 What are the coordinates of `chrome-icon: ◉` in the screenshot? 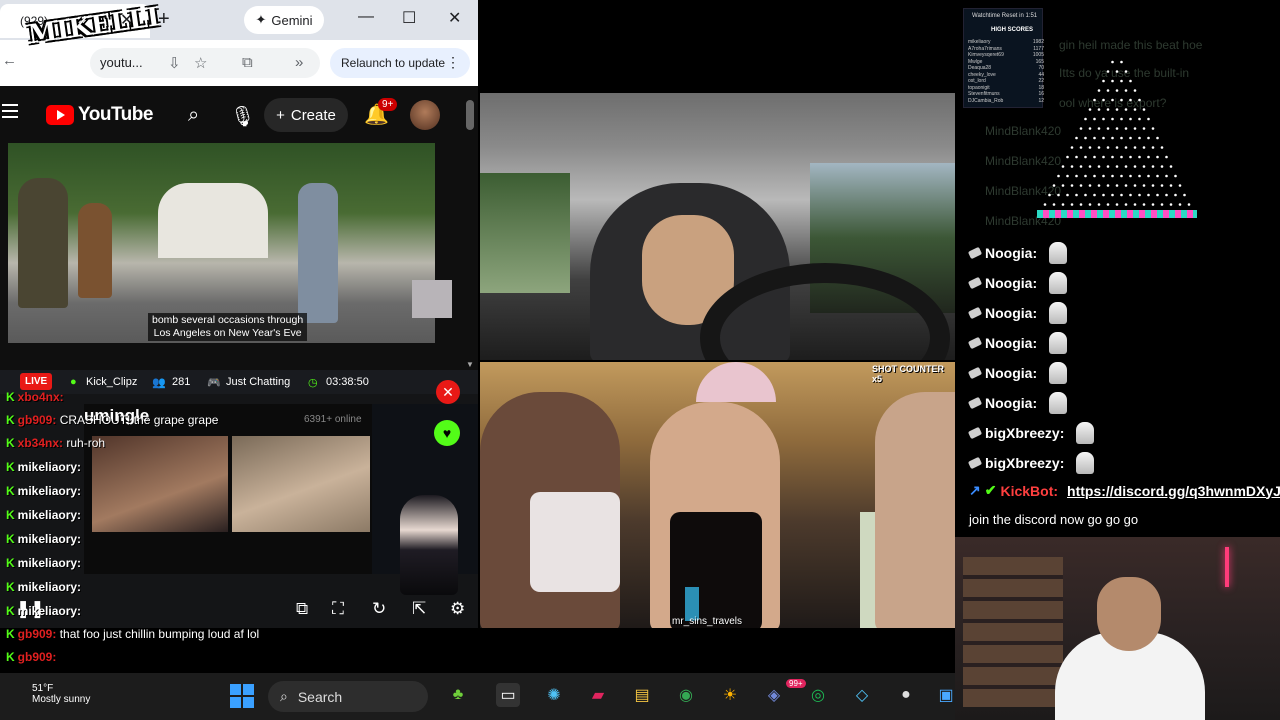 It's located at (686, 695).